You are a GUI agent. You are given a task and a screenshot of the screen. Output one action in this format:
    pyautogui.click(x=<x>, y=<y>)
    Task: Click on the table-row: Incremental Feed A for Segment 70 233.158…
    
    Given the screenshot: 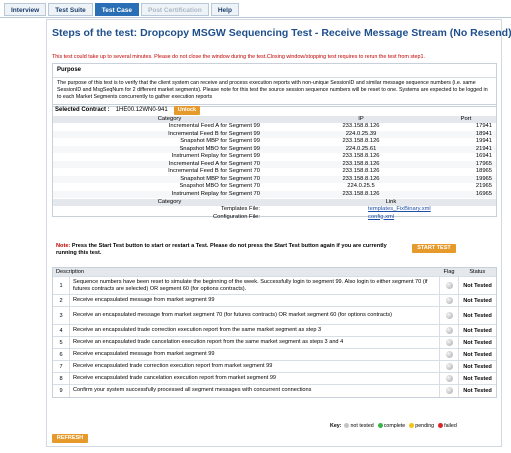 What is the action you would take?
    pyautogui.click(x=274, y=164)
    